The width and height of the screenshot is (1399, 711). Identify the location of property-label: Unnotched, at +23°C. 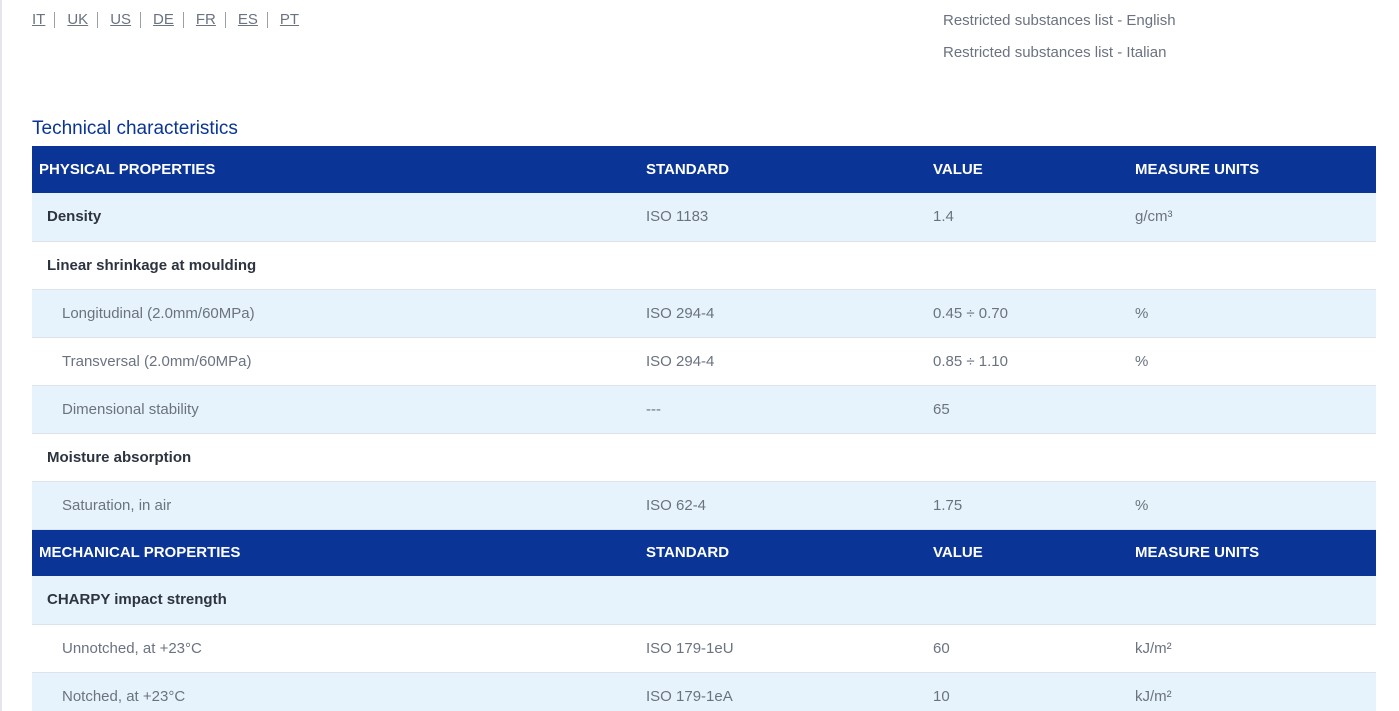
(132, 648).